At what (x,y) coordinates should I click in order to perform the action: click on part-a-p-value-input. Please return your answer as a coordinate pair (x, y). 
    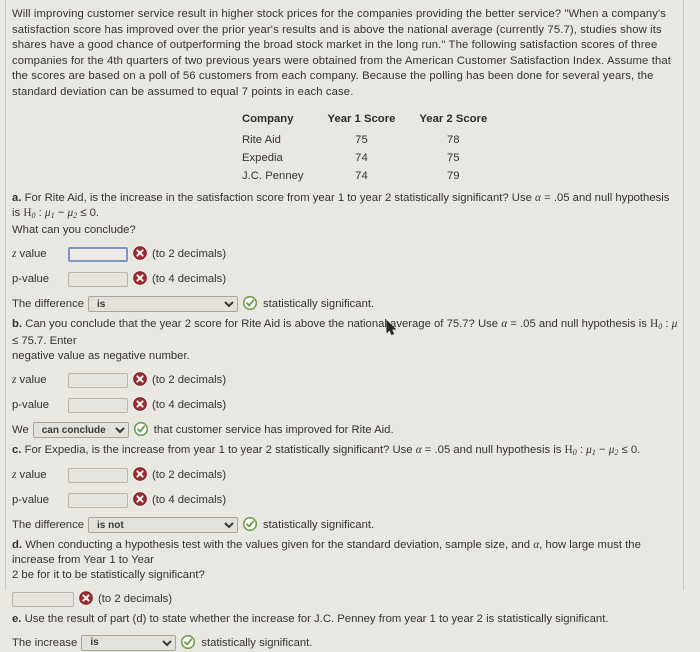
    Looking at the image, I should click on (98, 279).